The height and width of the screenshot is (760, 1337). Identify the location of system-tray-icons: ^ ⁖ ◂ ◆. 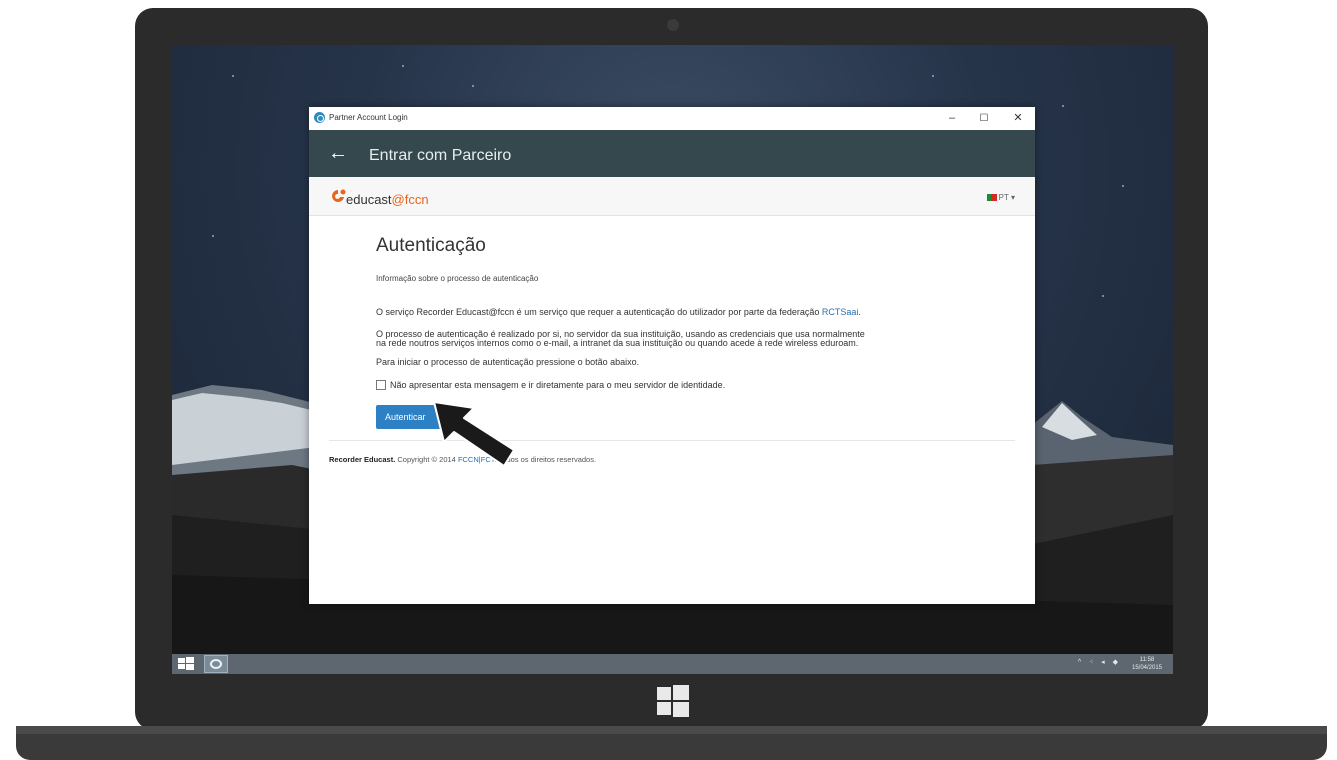
(1099, 662).